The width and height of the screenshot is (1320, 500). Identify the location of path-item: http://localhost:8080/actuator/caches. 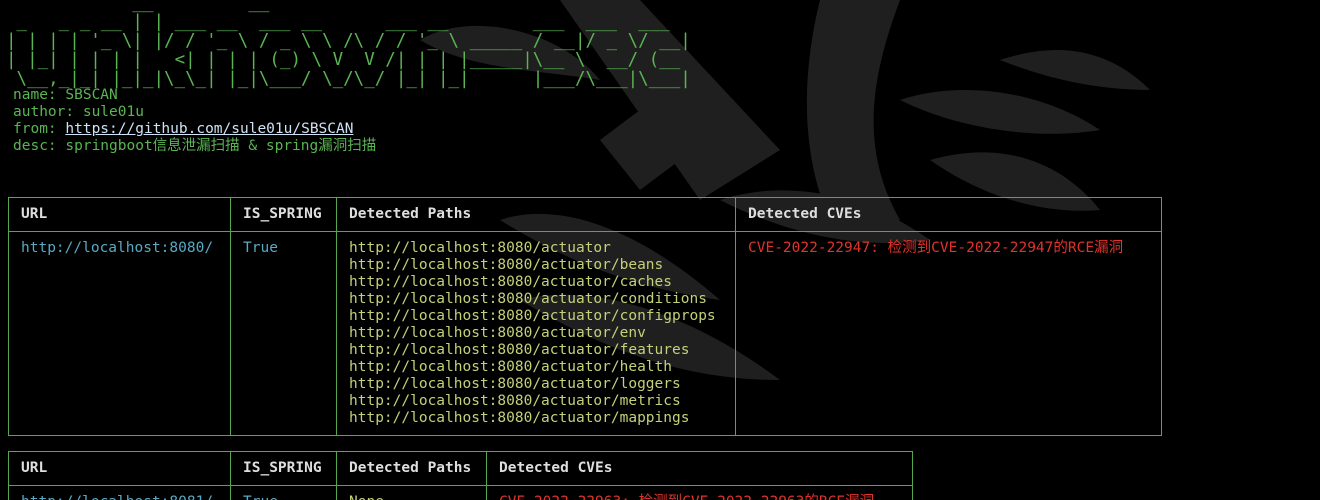
(511, 282).